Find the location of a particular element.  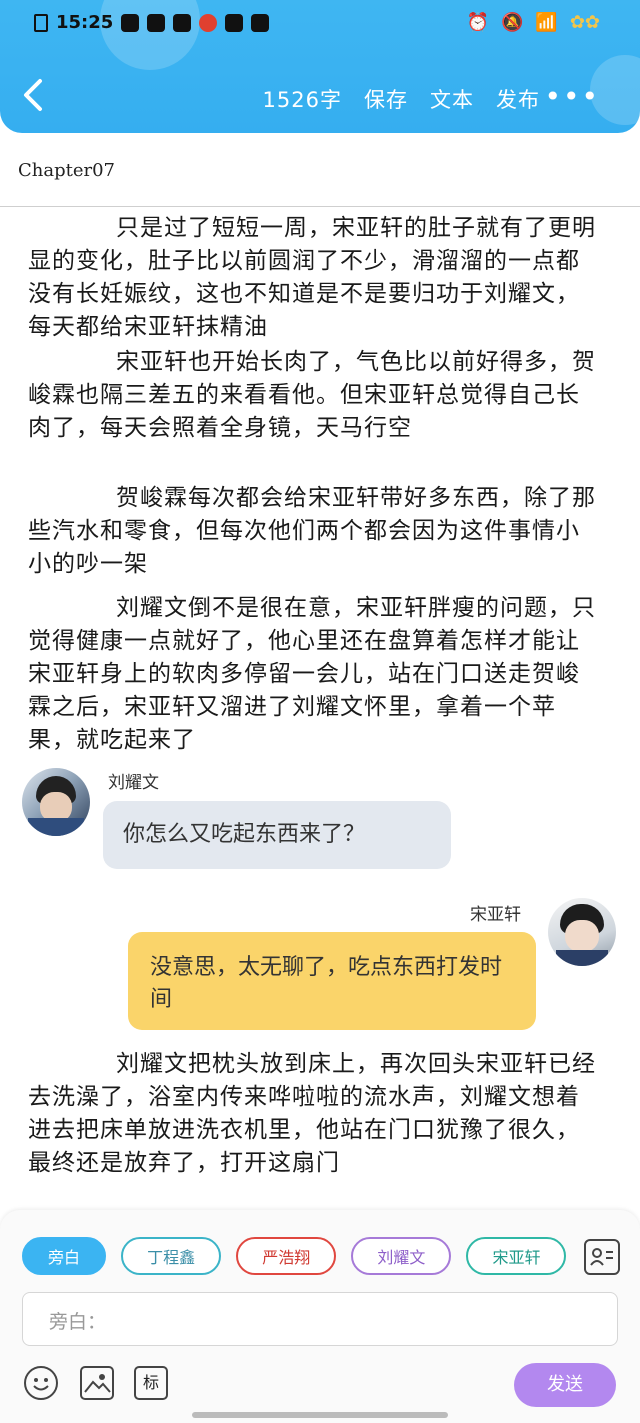

mute-icon: 🔕 is located at coordinates (512, 22).